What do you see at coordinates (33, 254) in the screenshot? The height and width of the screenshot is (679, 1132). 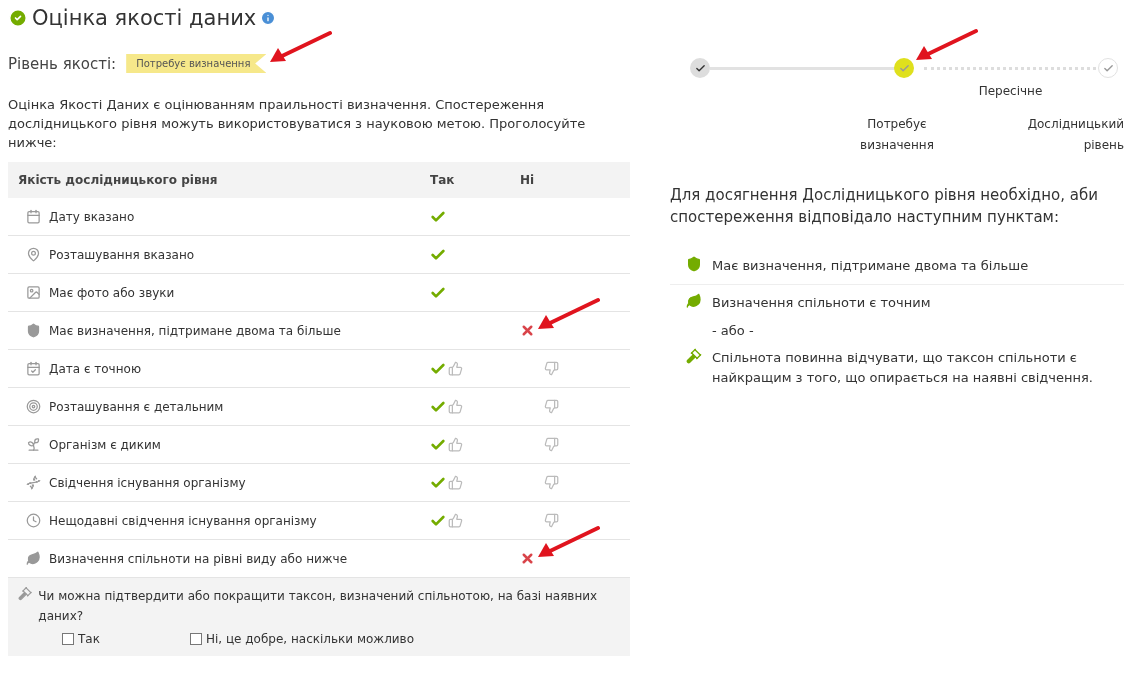 I see `pin-icon` at bounding box center [33, 254].